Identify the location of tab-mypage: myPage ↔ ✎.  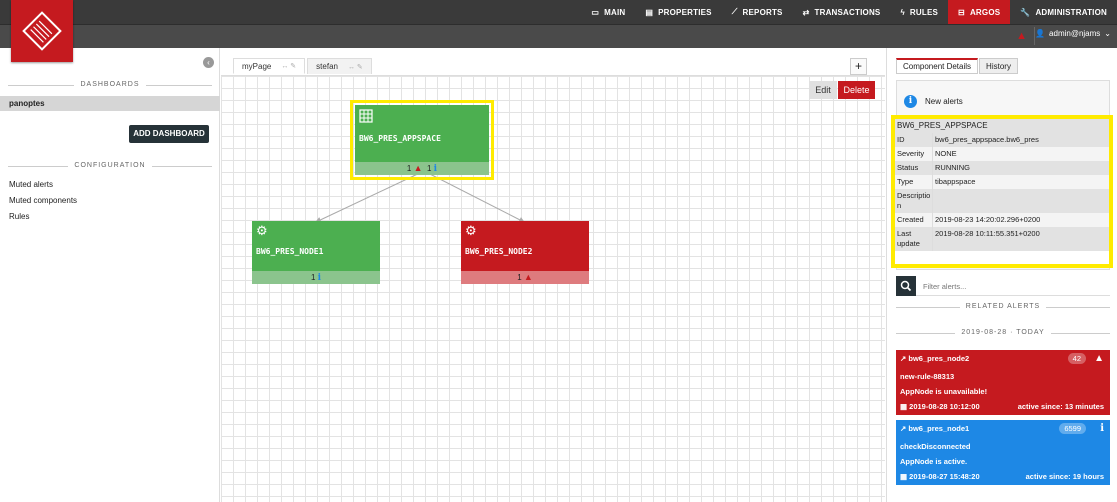
(269, 66).